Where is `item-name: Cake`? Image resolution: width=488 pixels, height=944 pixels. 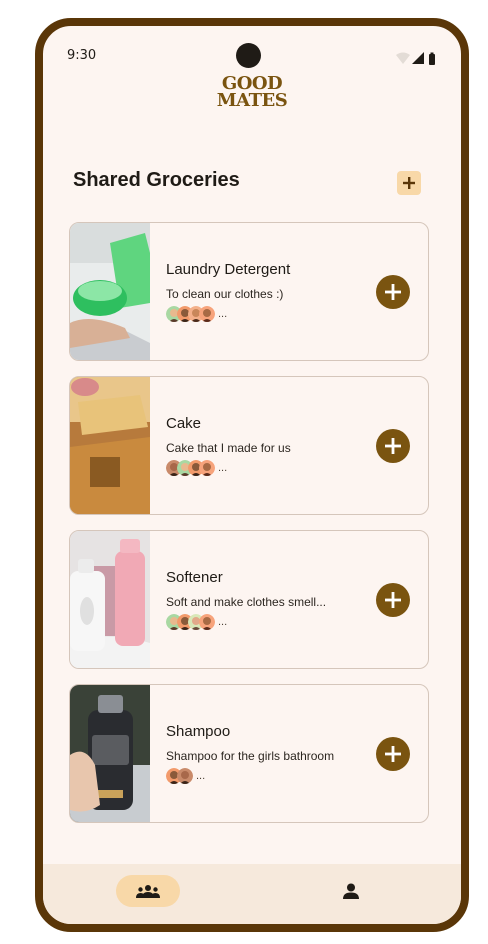
item-name: Cake is located at coordinates (184, 423).